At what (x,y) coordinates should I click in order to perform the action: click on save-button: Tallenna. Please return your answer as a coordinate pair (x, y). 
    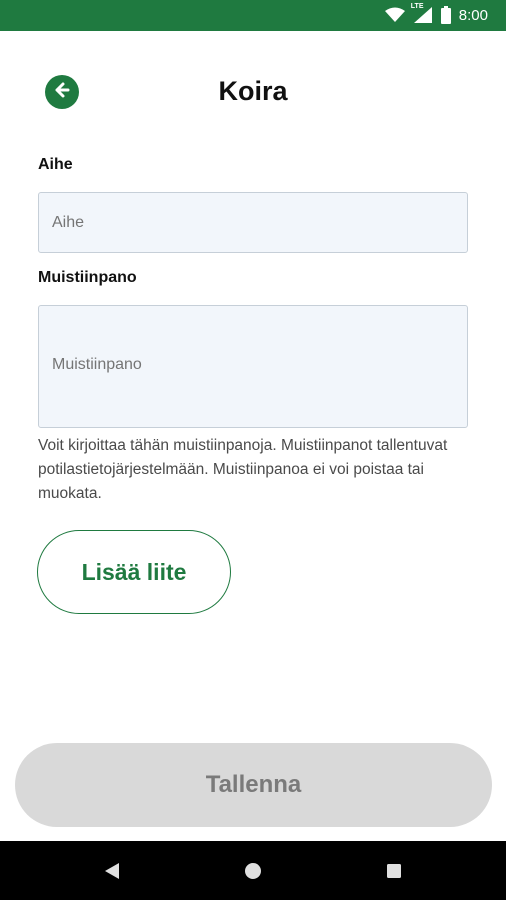
    Looking at the image, I should click on (253, 785).